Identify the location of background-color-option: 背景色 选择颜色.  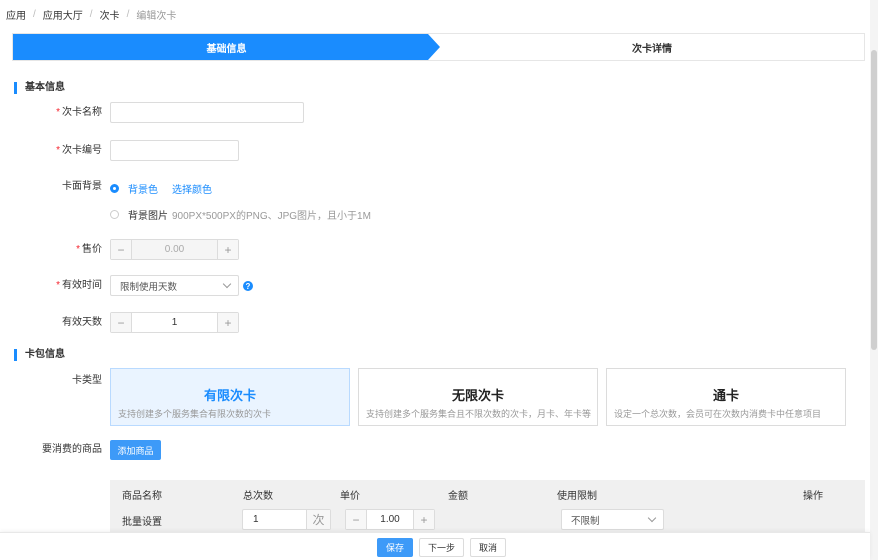
(161, 188).